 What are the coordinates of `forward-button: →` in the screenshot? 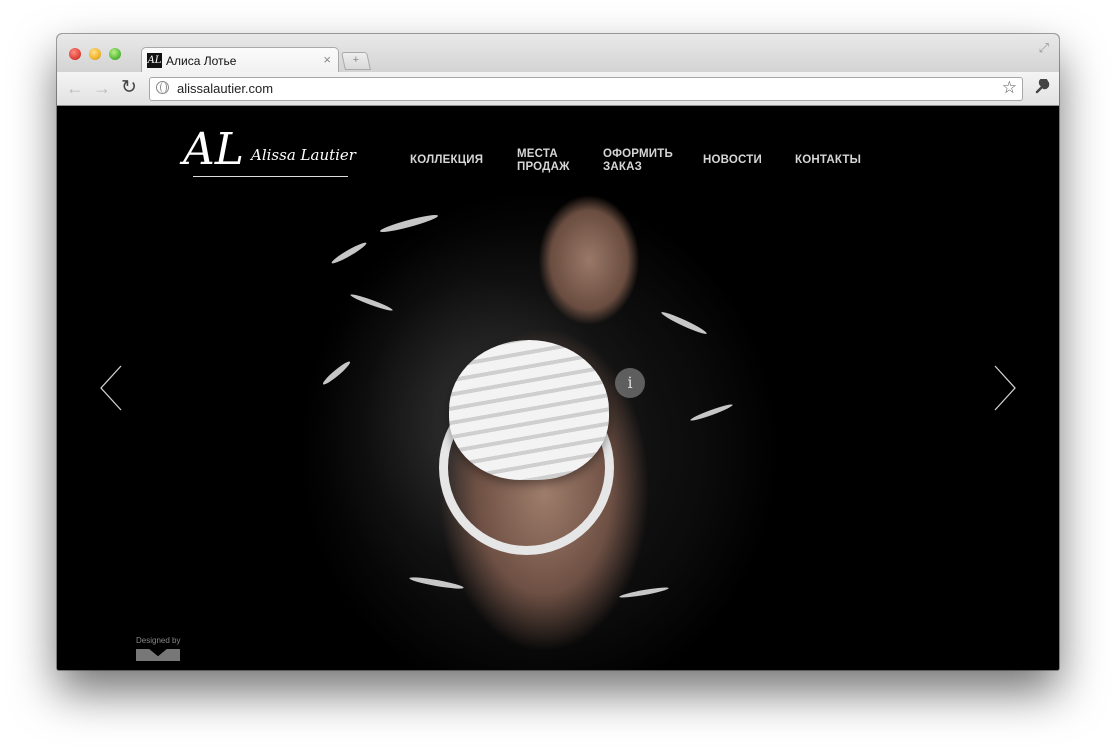 It's located at (102, 88).